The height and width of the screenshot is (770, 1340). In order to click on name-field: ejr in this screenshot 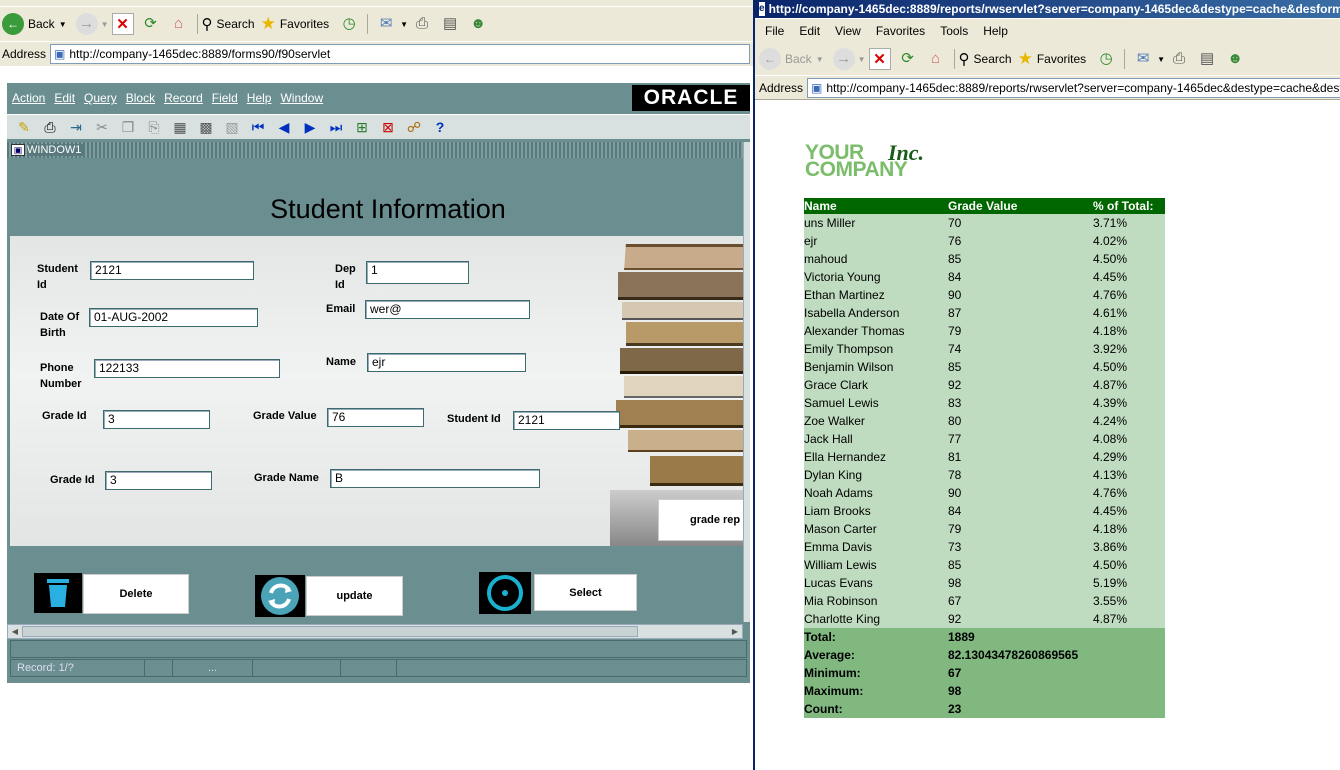, I will do `click(446, 362)`.